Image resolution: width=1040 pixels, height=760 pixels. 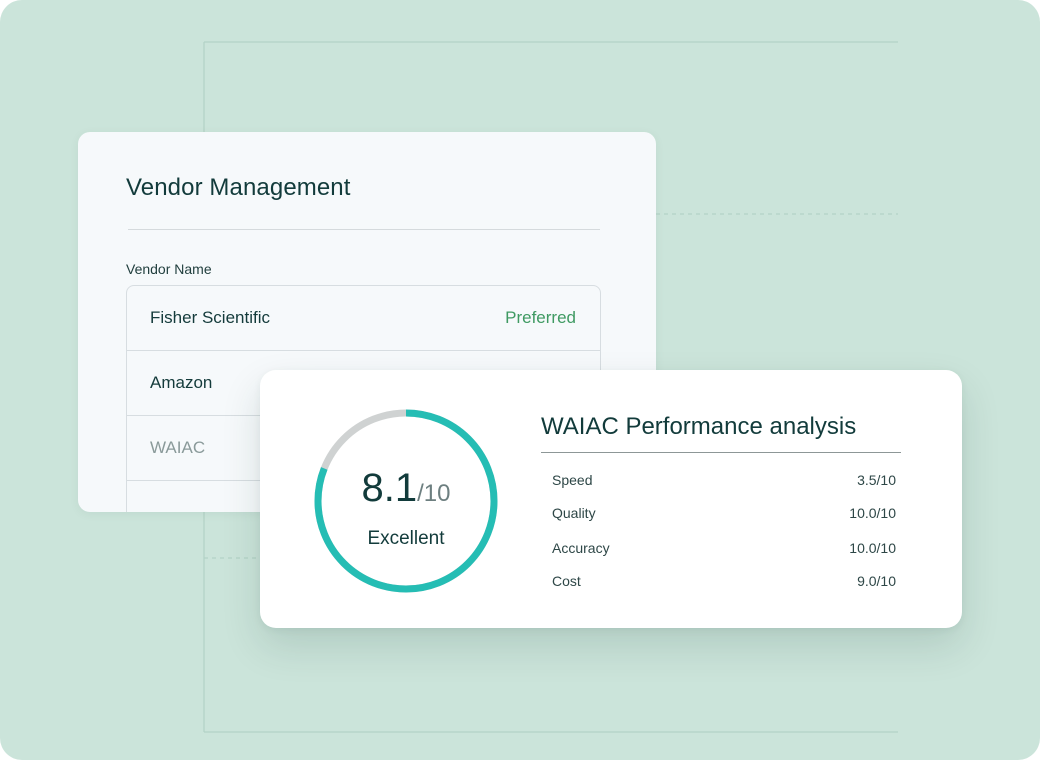 What do you see at coordinates (364, 229) in the screenshot?
I see `vendor-title-divider` at bounding box center [364, 229].